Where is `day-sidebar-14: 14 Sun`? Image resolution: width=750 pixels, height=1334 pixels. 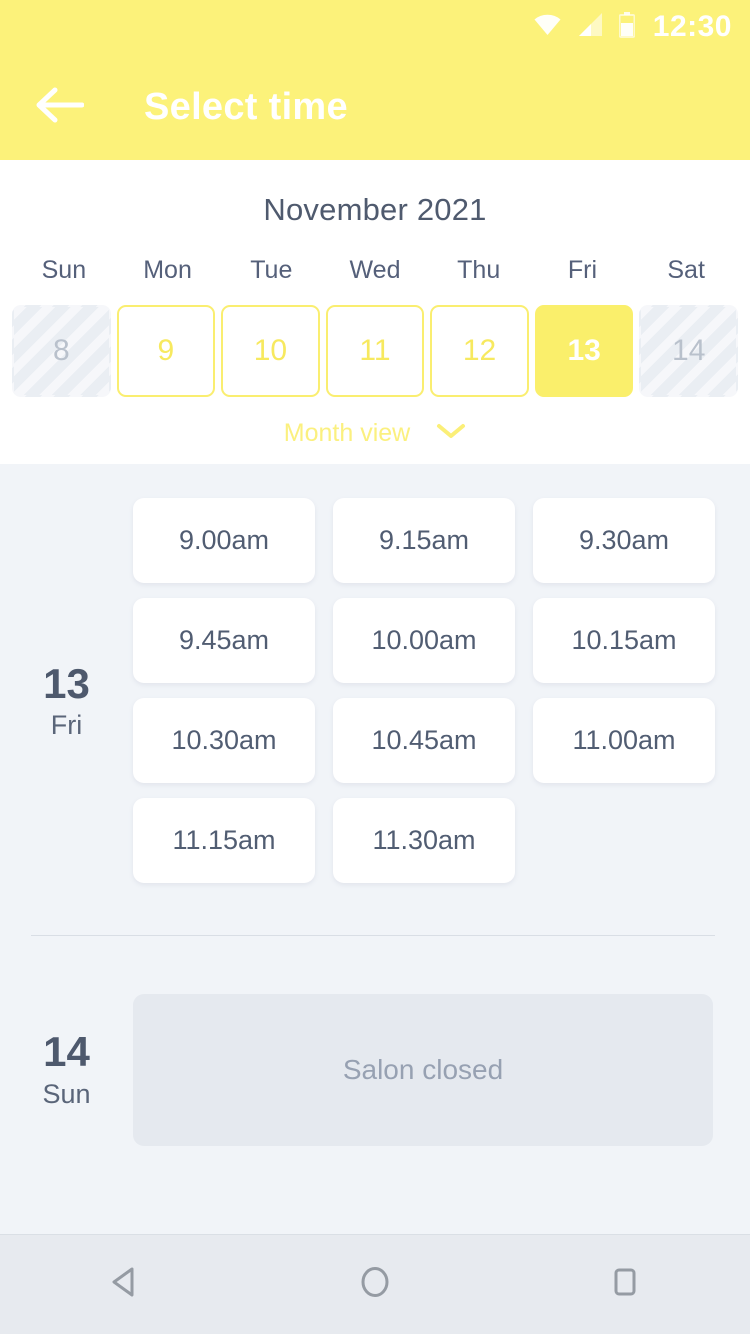
day-sidebar-14: 14 Sun is located at coordinates (66, 1070).